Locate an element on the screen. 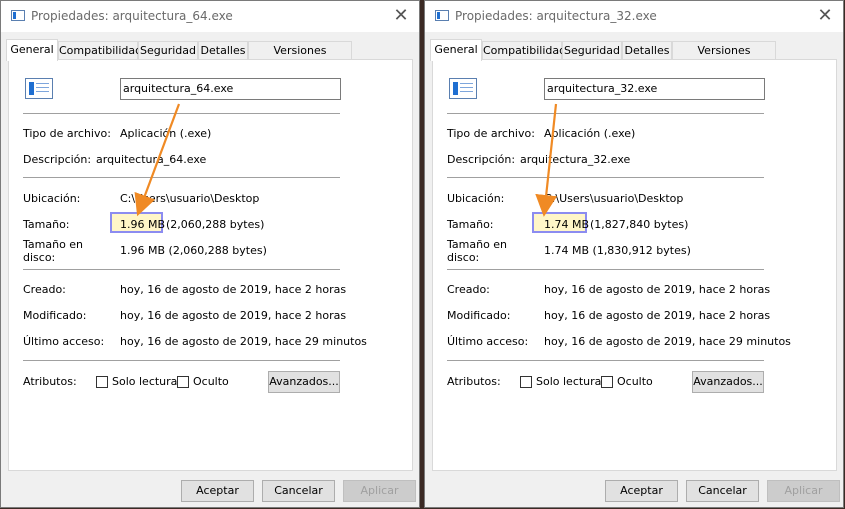  value-descripcion: arquitectura_32.exe is located at coordinates (575, 159).